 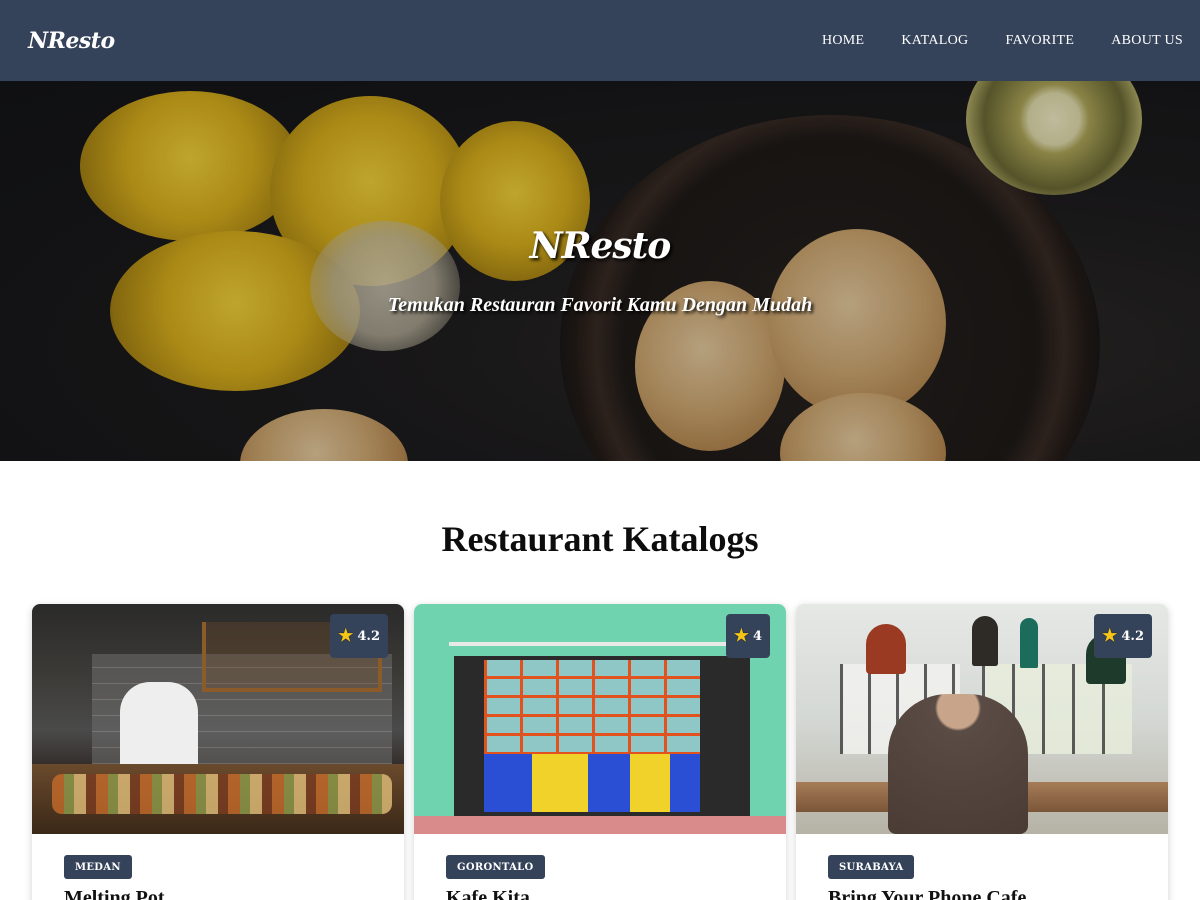 What do you see at coordinates (218, 752) in the screenshot?
I see `restaurant-card: ★ 4.2 MEDAN Melting Pot` at bounding box center [218, 752].